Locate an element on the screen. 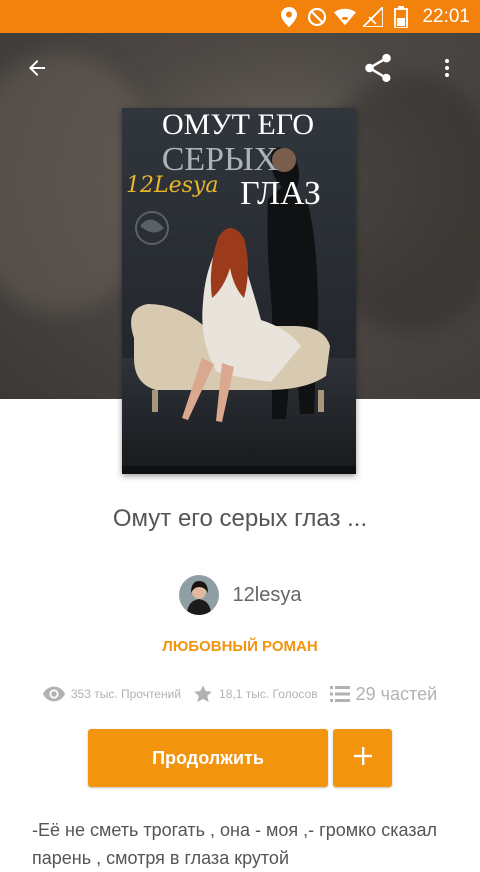  eye-icon is located at coordinates (53, 694).